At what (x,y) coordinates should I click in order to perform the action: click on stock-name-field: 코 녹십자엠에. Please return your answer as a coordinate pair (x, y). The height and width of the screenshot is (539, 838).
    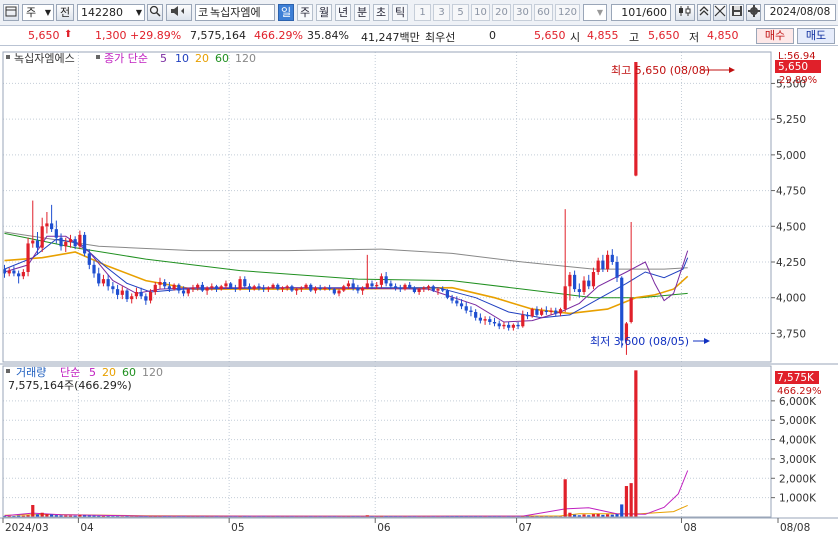
    Looking at the image, I should click on (235, 12).